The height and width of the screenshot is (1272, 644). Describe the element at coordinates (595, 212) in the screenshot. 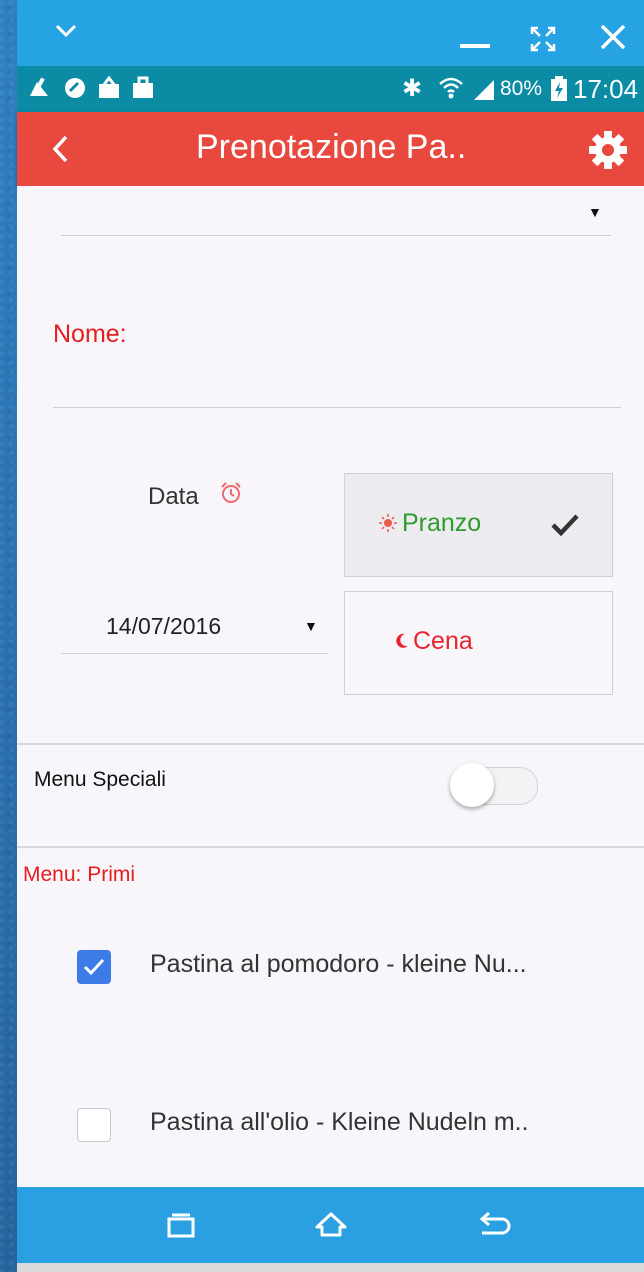

I see `dropdown-arrow-icon: ▼` at that location.